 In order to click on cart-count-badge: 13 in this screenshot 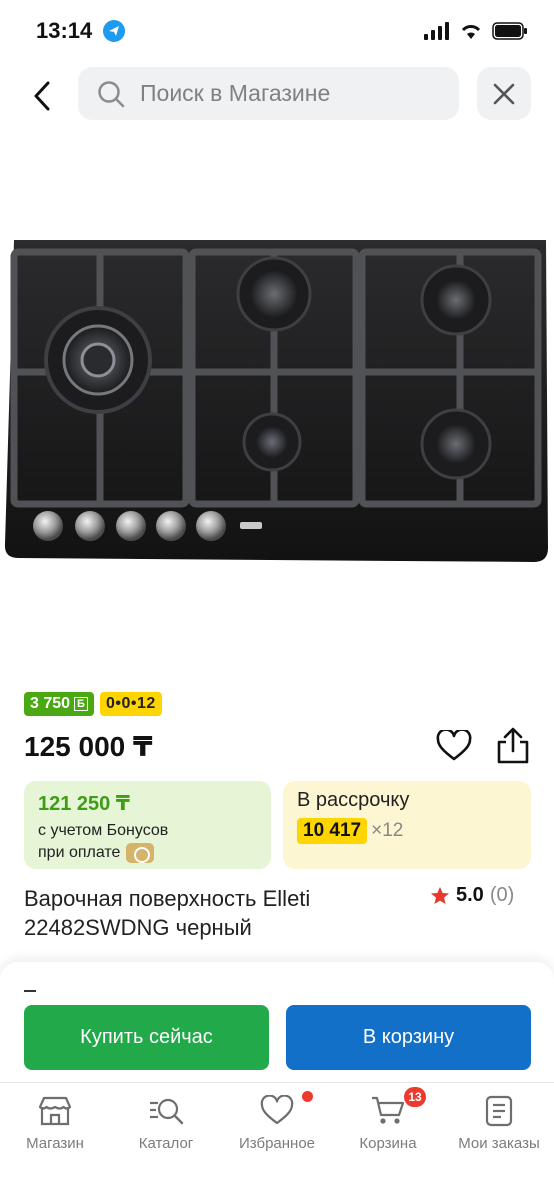, I will do `click(415, 1097)`.